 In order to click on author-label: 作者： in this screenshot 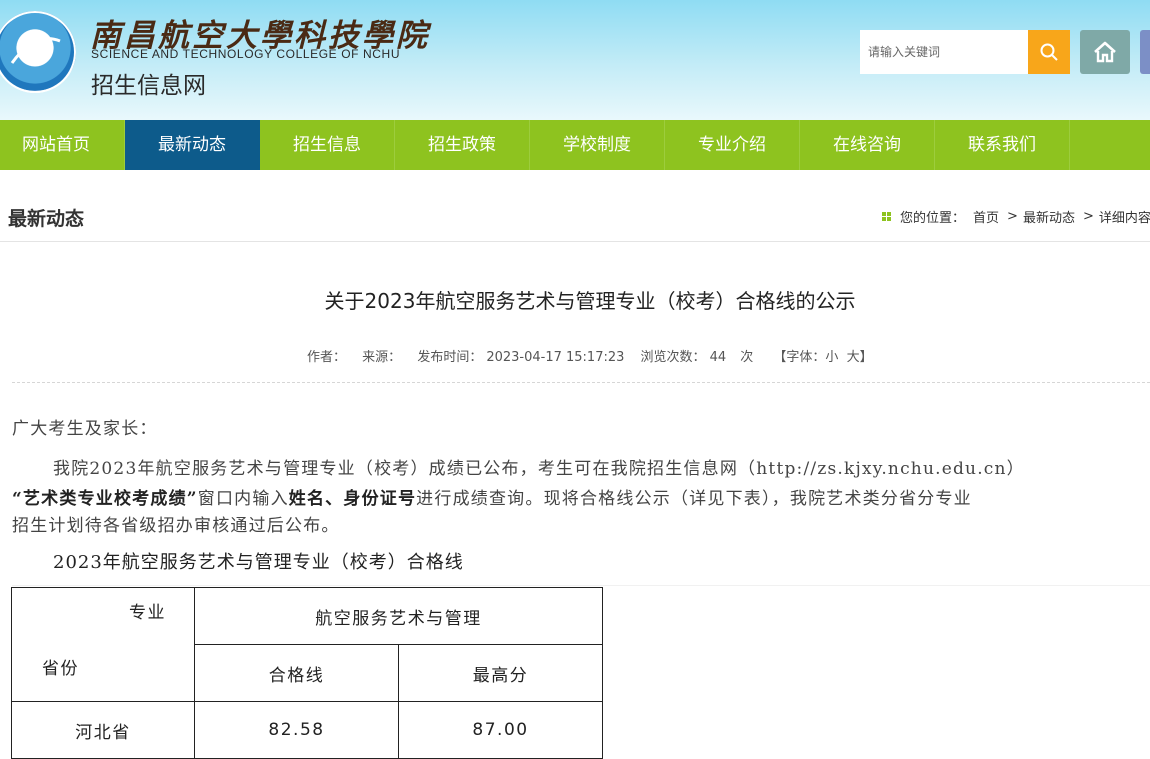, I will do `click(327, 357)`.